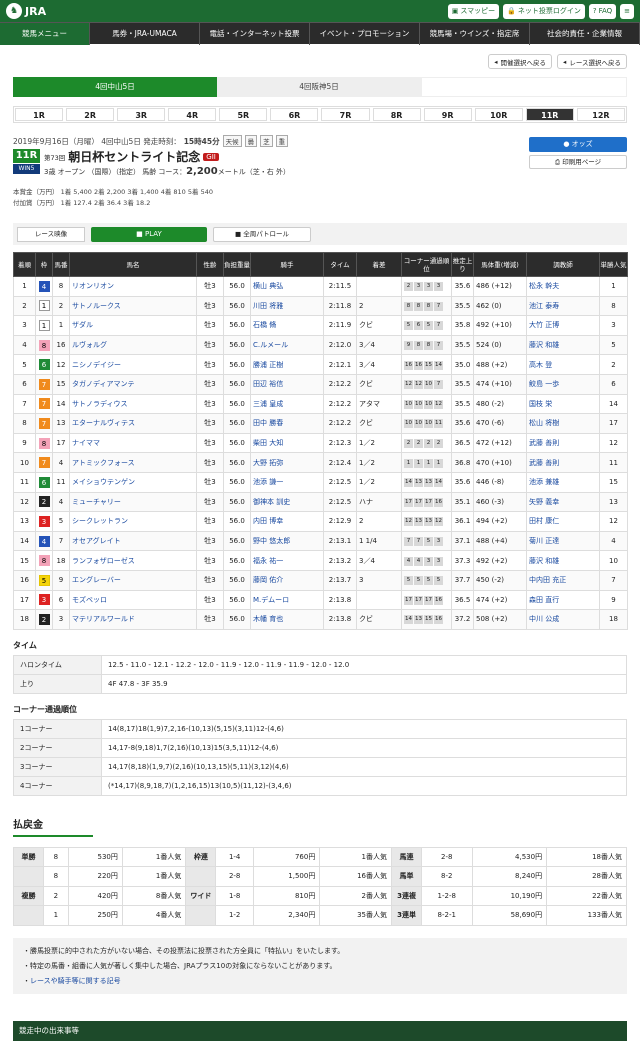 The width and height of the screenshot is (640, 1044). What do you see at coordinates (600, 114) in the screenshot?
I see `race-tab: 12R` at bounding box center [600, 114].